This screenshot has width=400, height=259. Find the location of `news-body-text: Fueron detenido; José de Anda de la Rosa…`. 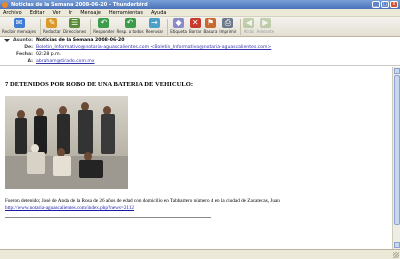

news-body-text: Fueron detenido; José de Anda de la Rosa… is located at coordinates (142, 201).